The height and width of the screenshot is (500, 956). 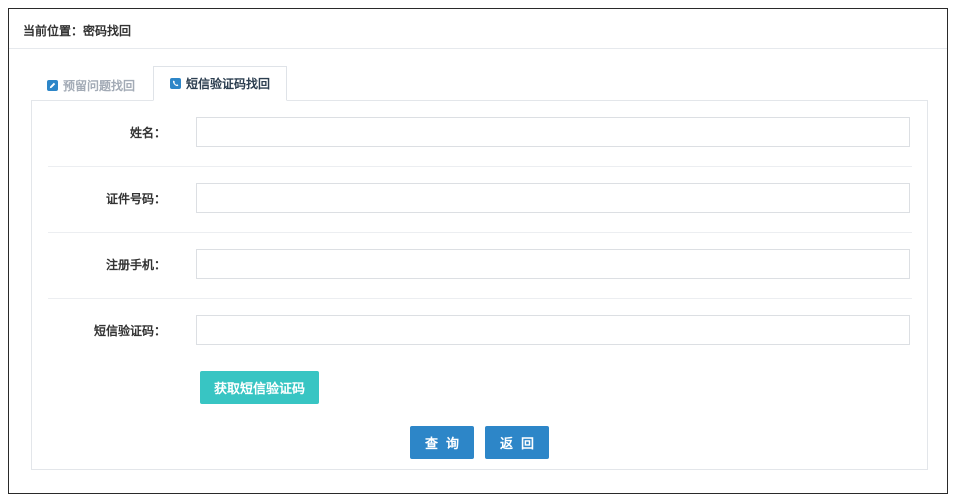 What do you see at coordinates (553, 264) in the screenshot?
I see `phone-input` at bounding box center [553, 264].